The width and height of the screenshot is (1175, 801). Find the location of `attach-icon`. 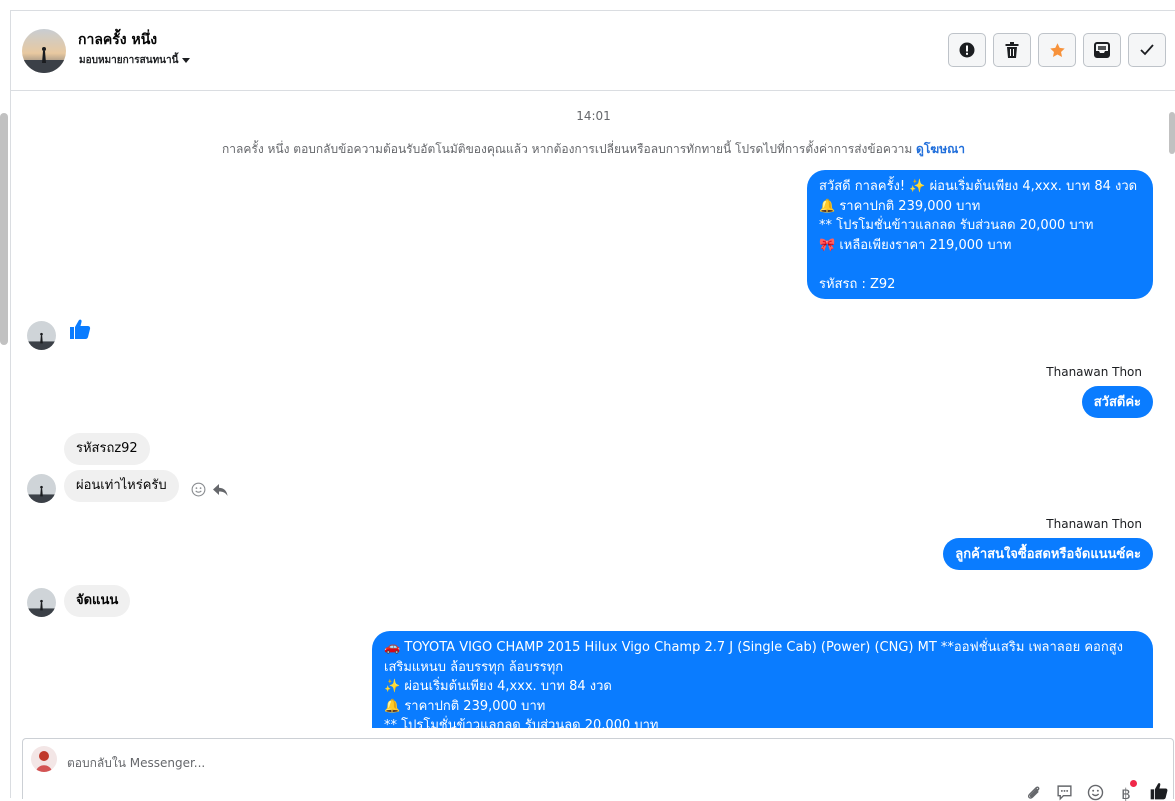

attach-icon is located at coordinates (1033, 792).